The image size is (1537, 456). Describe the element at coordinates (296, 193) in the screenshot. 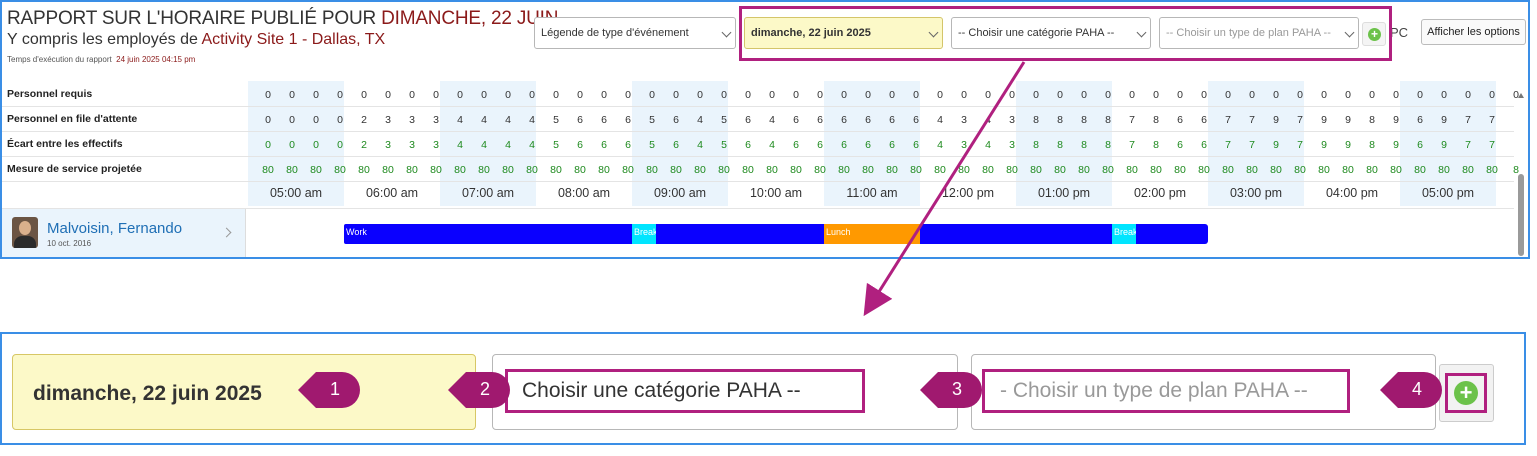

I see `hour-label: 05:00 am` at that location.